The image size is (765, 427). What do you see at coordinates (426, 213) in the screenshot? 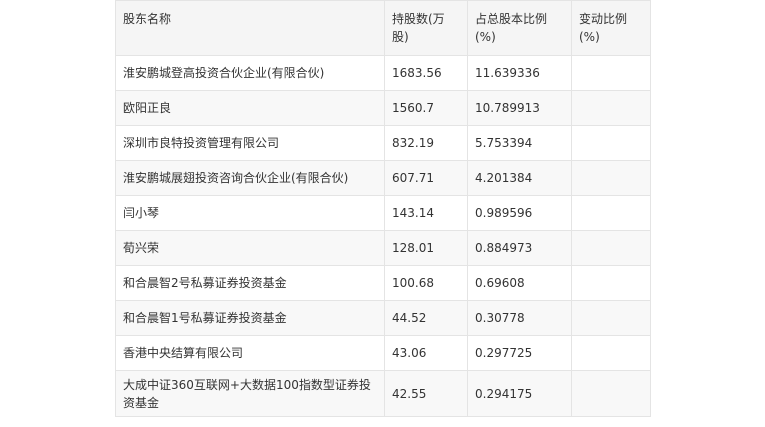
I see `cell-shares: 143.14` at bounding box center [426, 213].